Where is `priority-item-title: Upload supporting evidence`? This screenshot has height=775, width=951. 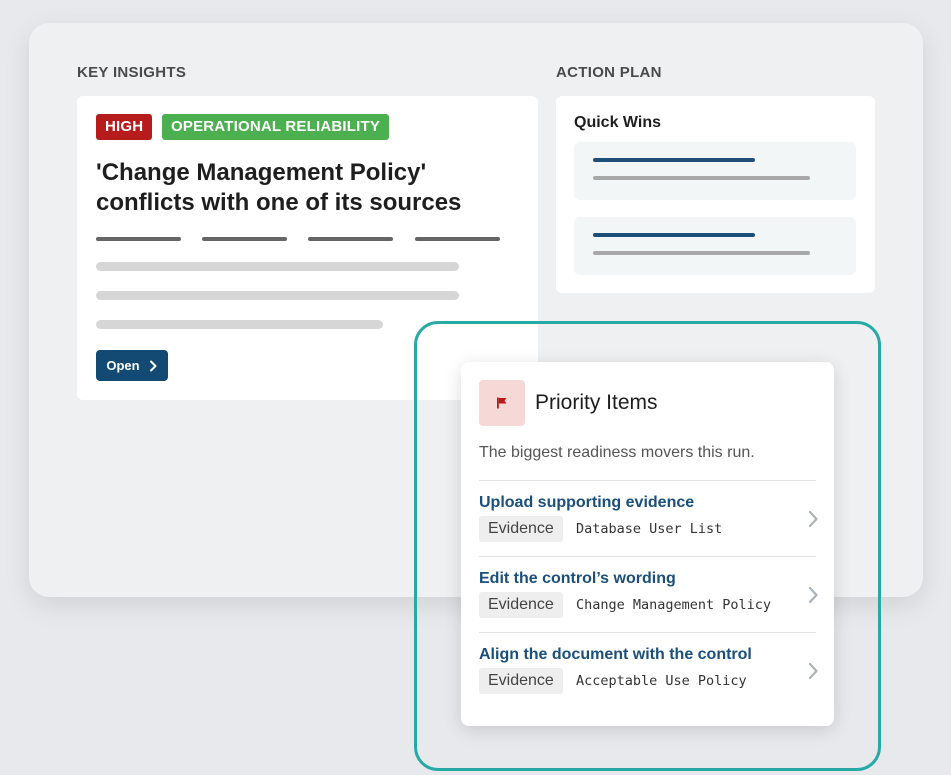 priority-item-title: Upload supporting evidence is located at coordinates (587, 502).